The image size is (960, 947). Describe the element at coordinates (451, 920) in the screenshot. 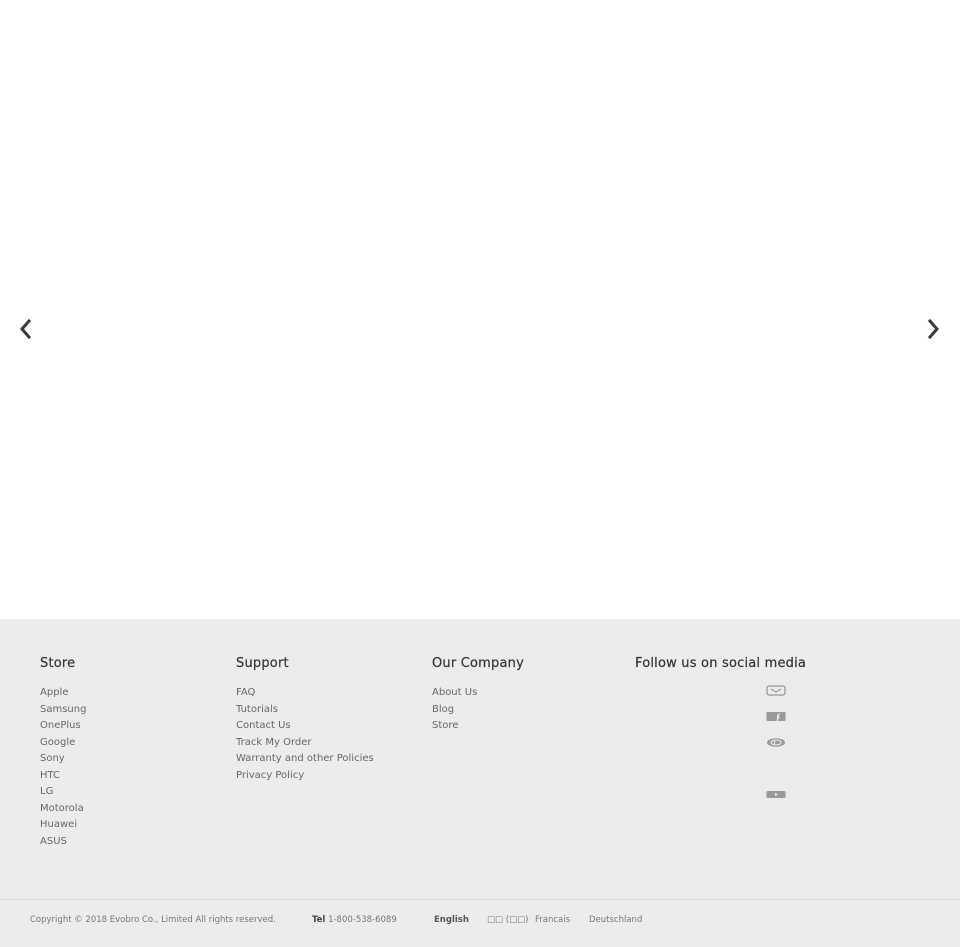

I see `language-english: English` at that location.